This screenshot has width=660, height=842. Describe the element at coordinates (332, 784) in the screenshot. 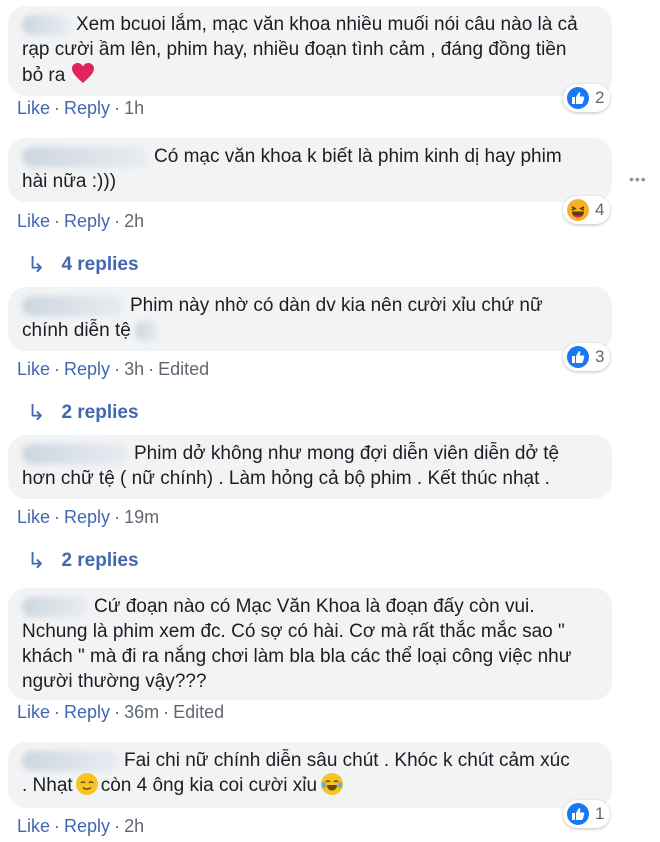

I see `tears-of-joy-icon` at that location.